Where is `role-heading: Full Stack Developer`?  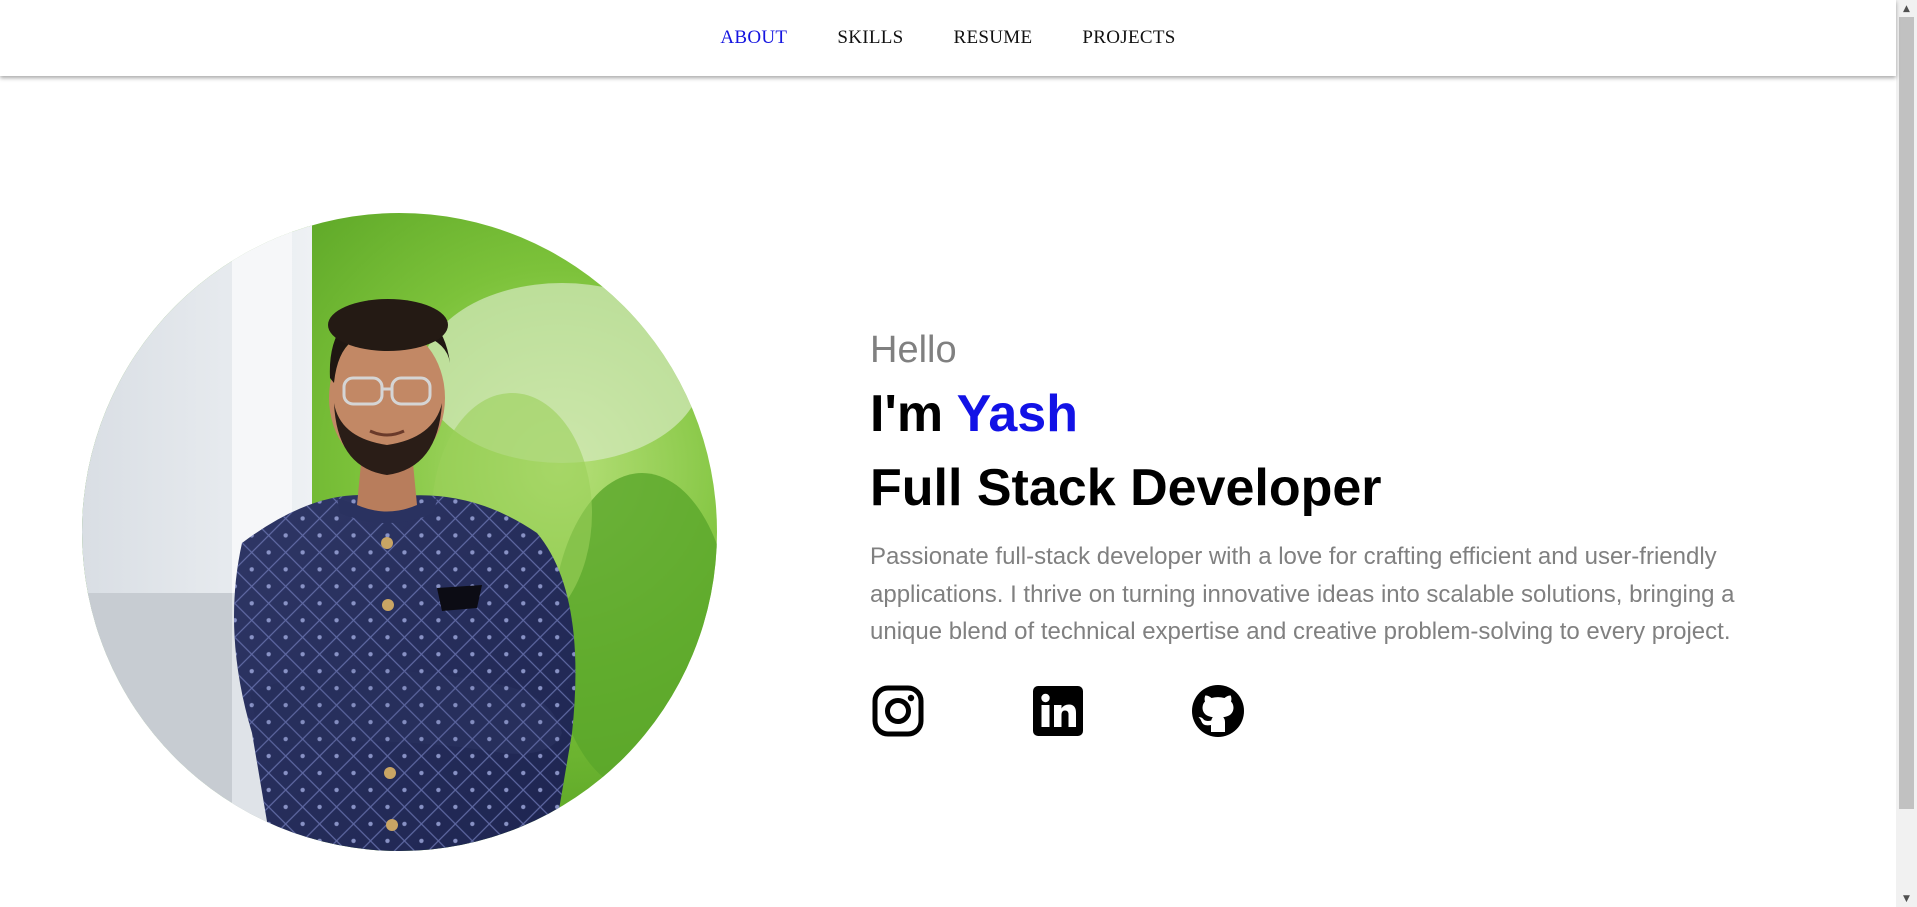 role-heading: Full Stack Developer is located at coordinates (1126, 488).